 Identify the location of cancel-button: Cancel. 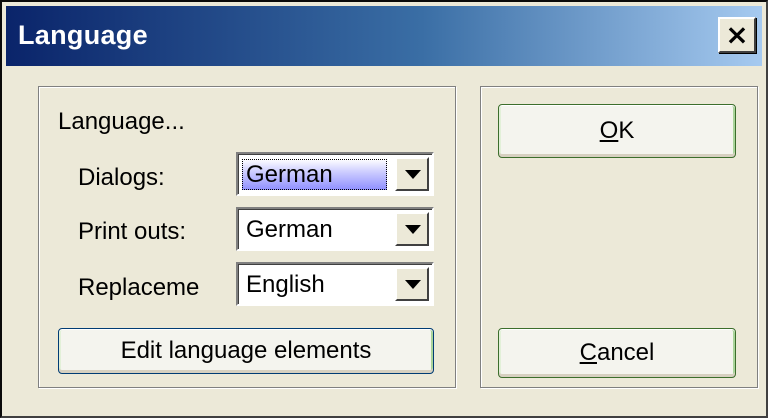
(617, 353).